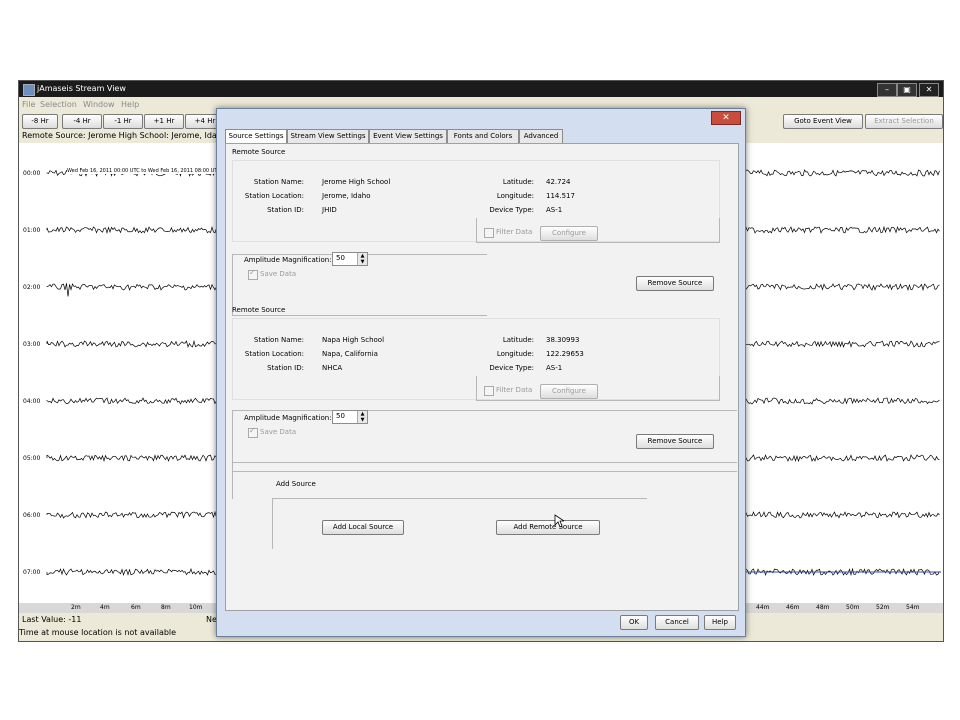 Image resolution: width=960 pixels, height=720 pixels. Describe the element at coordinates (29, 90) in the screenshot. I see `app-icon` at that location.